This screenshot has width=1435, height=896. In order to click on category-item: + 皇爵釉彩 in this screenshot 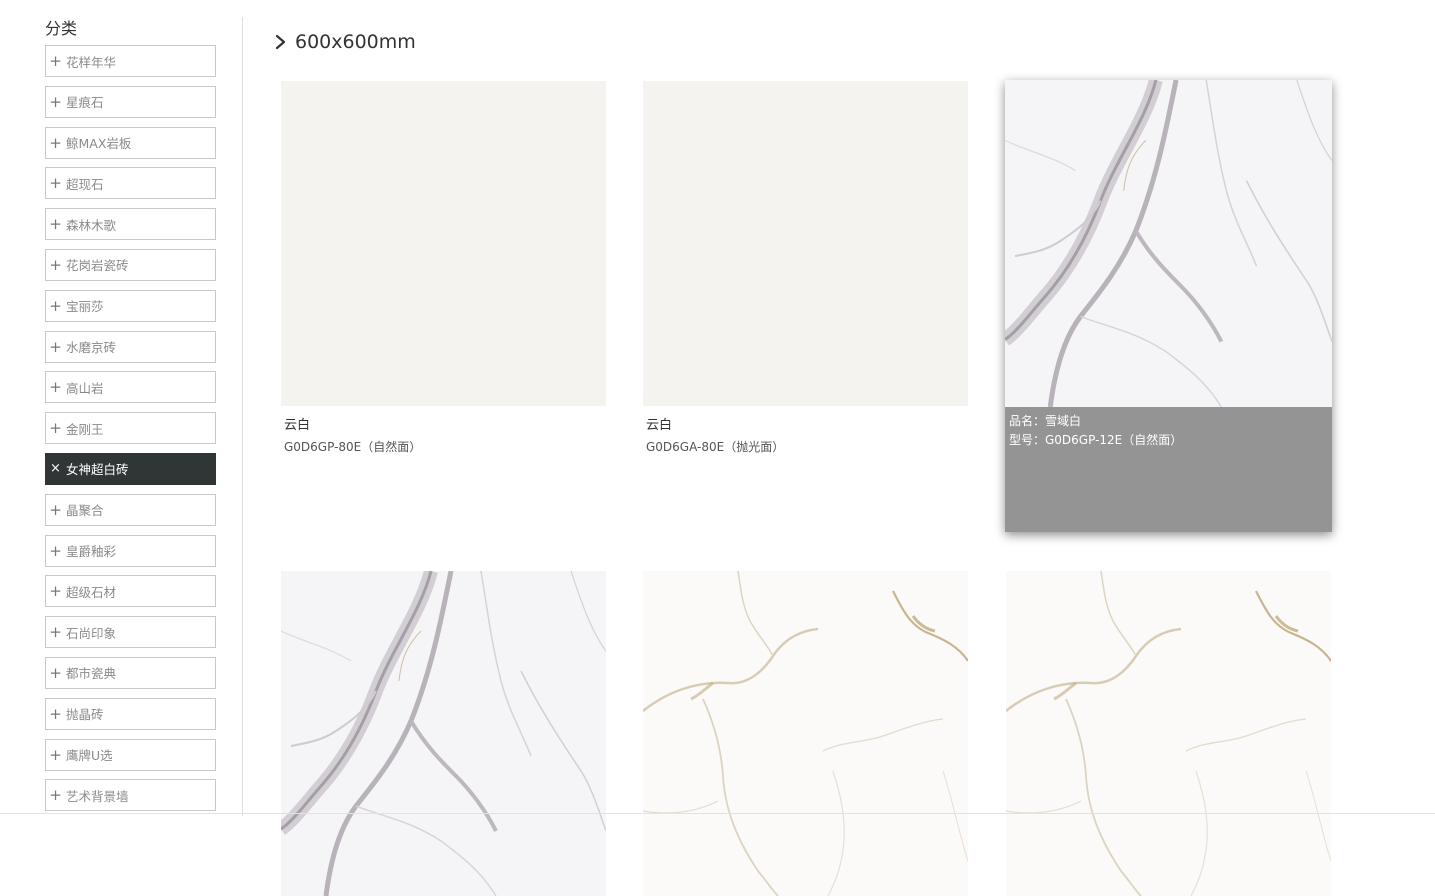, I will do `click(130, 550)`.